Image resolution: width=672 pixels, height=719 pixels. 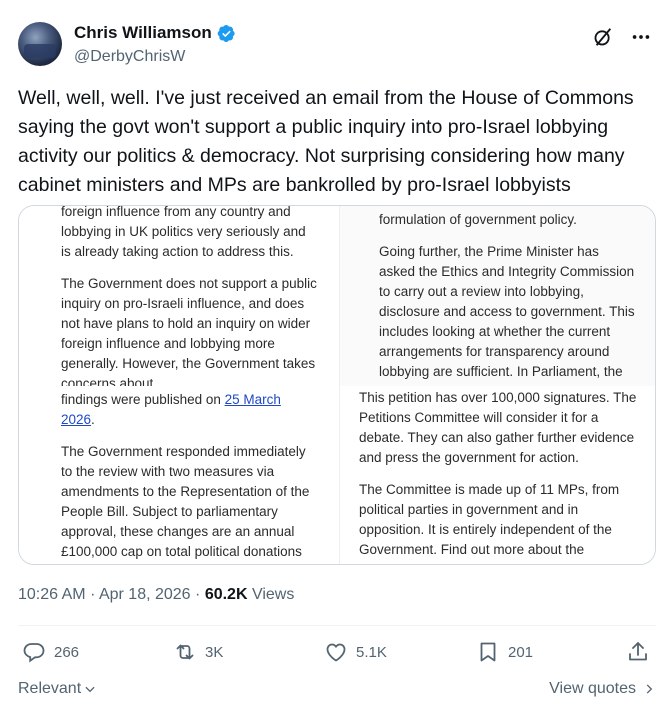 I want to click on tweet-meta: 10:26 AM · Apr 18, 2026 · 60.2K Views, so click(x=156, y=595).